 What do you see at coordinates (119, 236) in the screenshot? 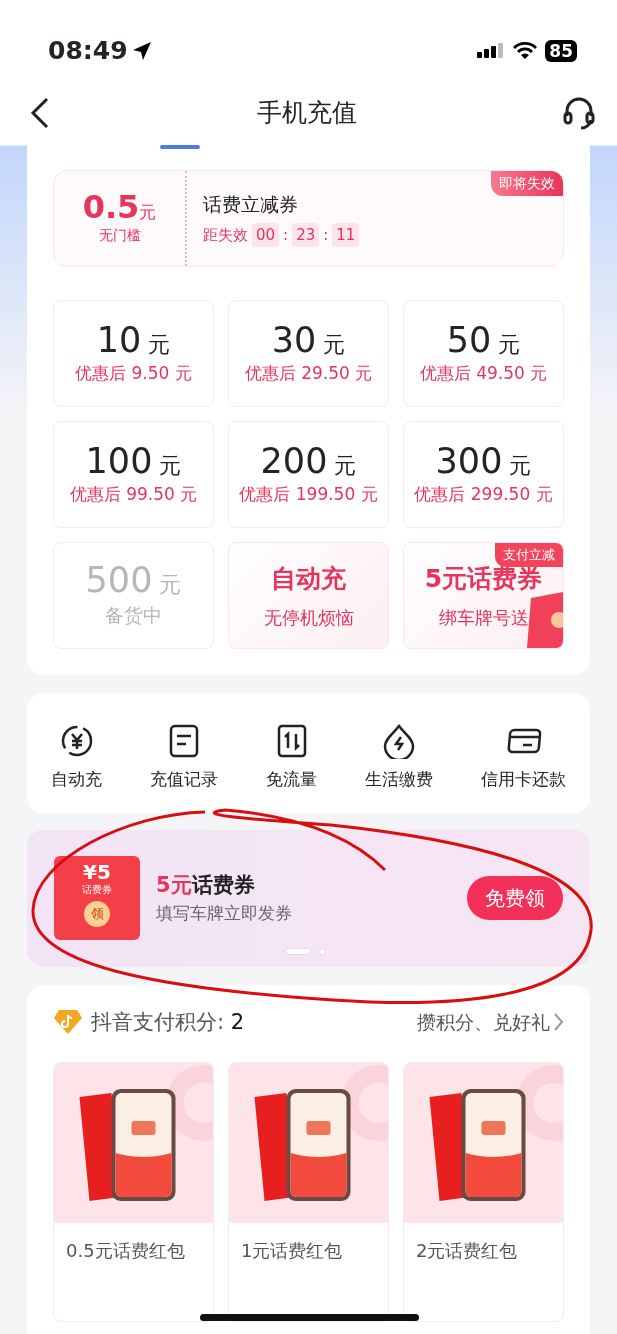
I see `coupon-condition: 无门槛` at bounding box center [119, 236].